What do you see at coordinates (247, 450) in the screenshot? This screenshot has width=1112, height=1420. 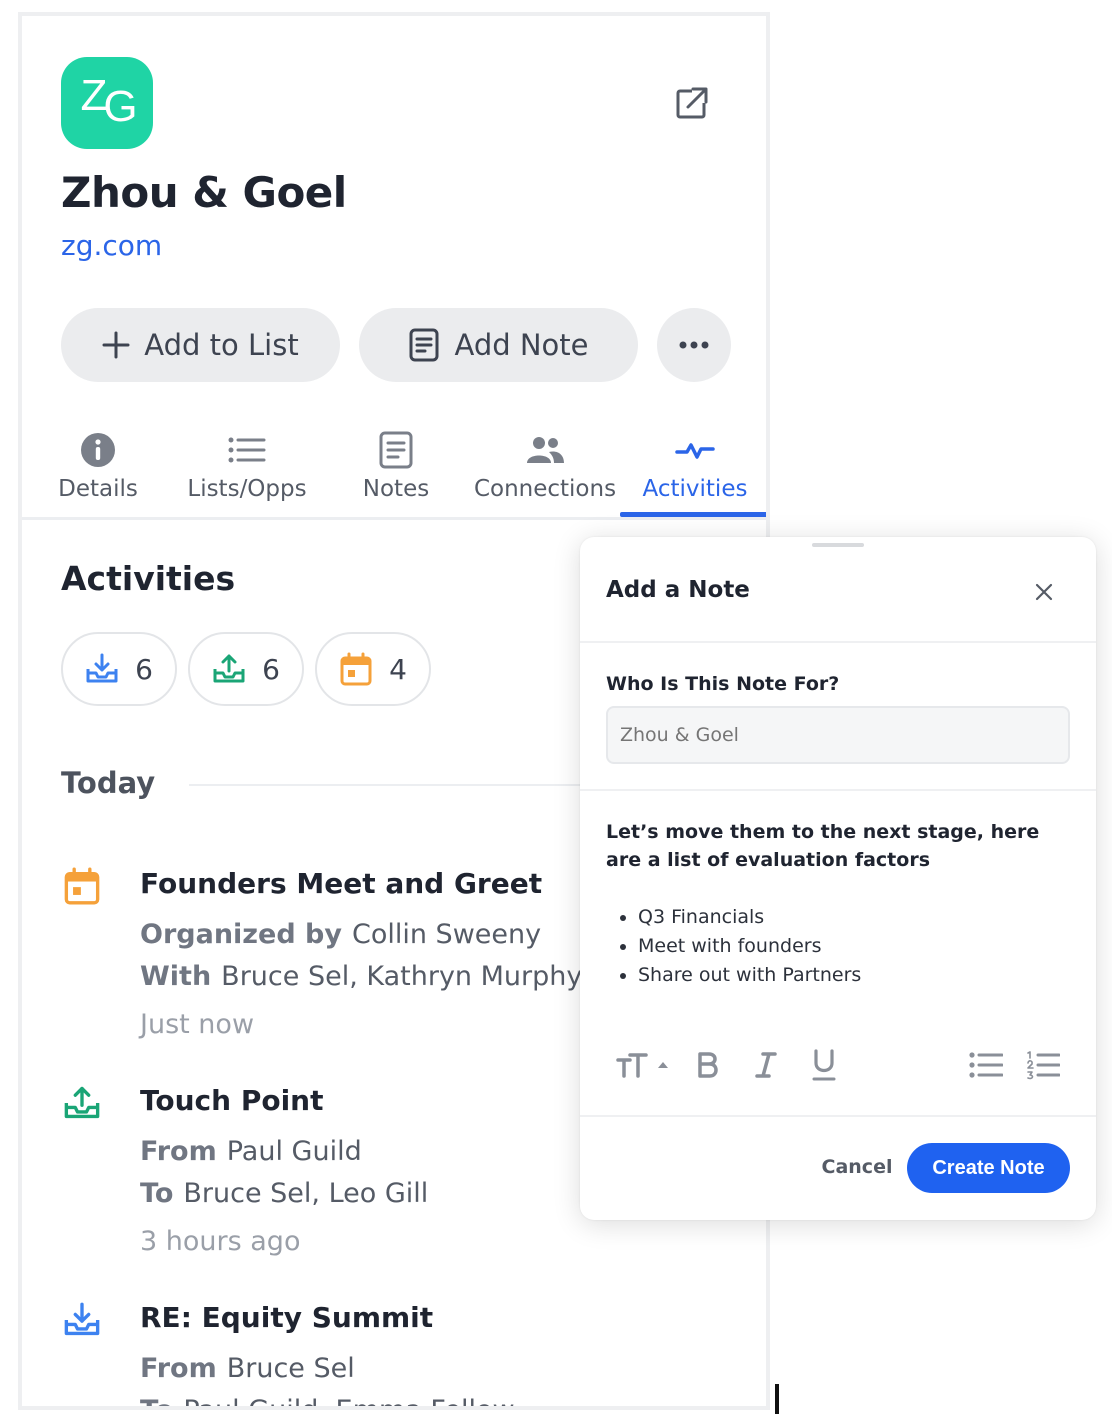 I see `list-icon` at bounding box center [247, 450].